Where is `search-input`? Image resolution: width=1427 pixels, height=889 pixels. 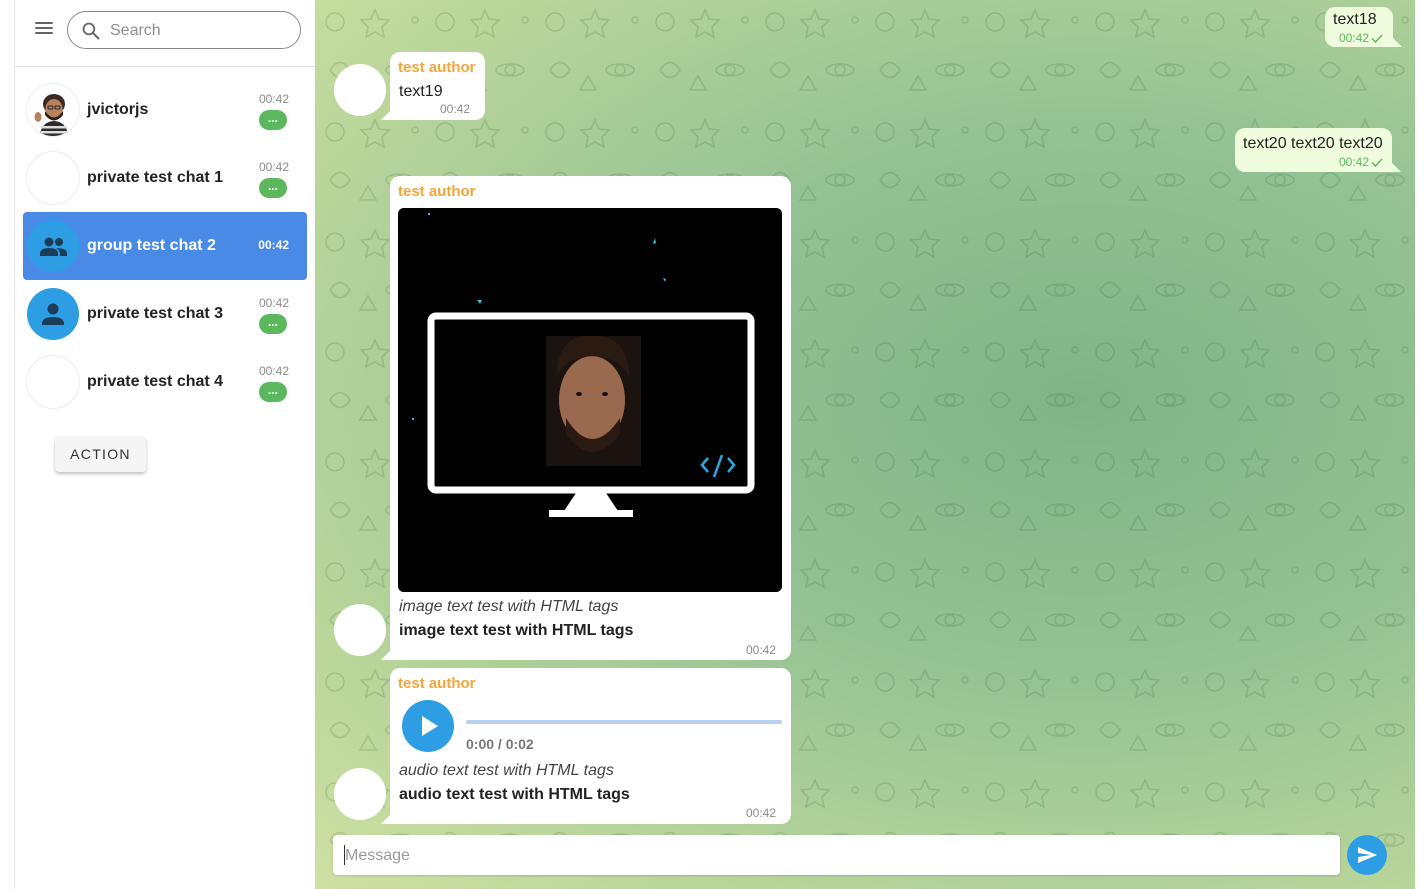 search-input is located at coordinates (200, 31).